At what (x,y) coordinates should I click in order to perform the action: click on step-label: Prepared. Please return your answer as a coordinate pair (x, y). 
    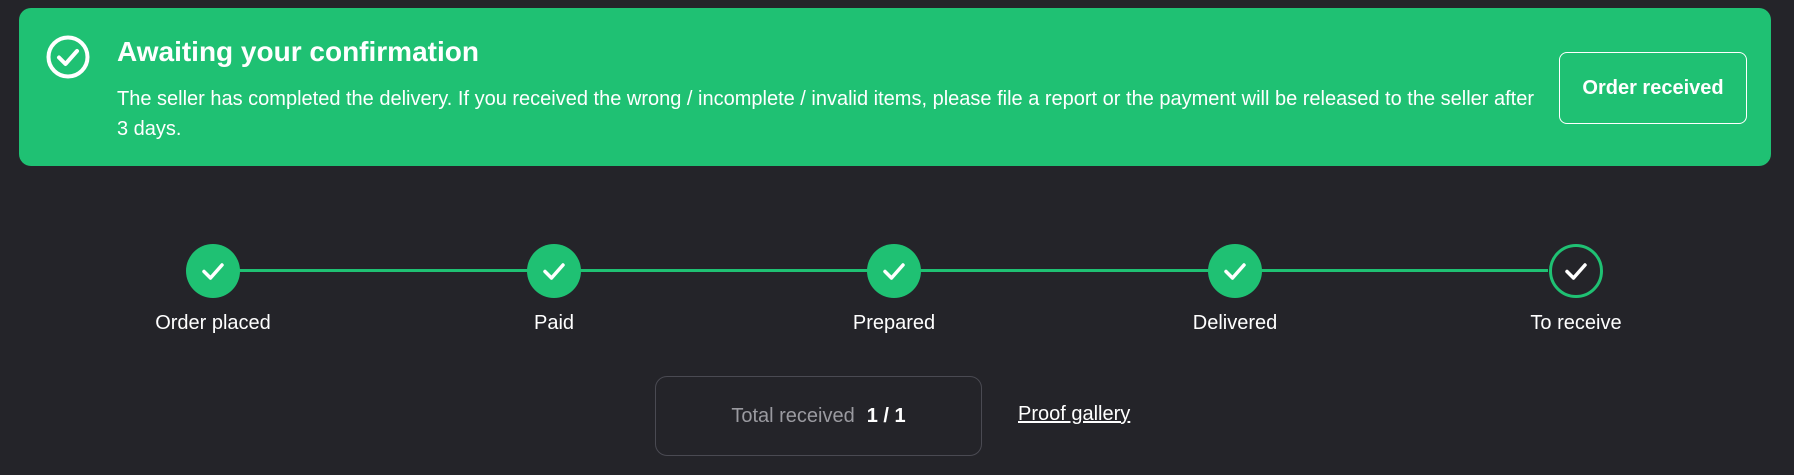
    Looking at the image, I should click on (894, 323).